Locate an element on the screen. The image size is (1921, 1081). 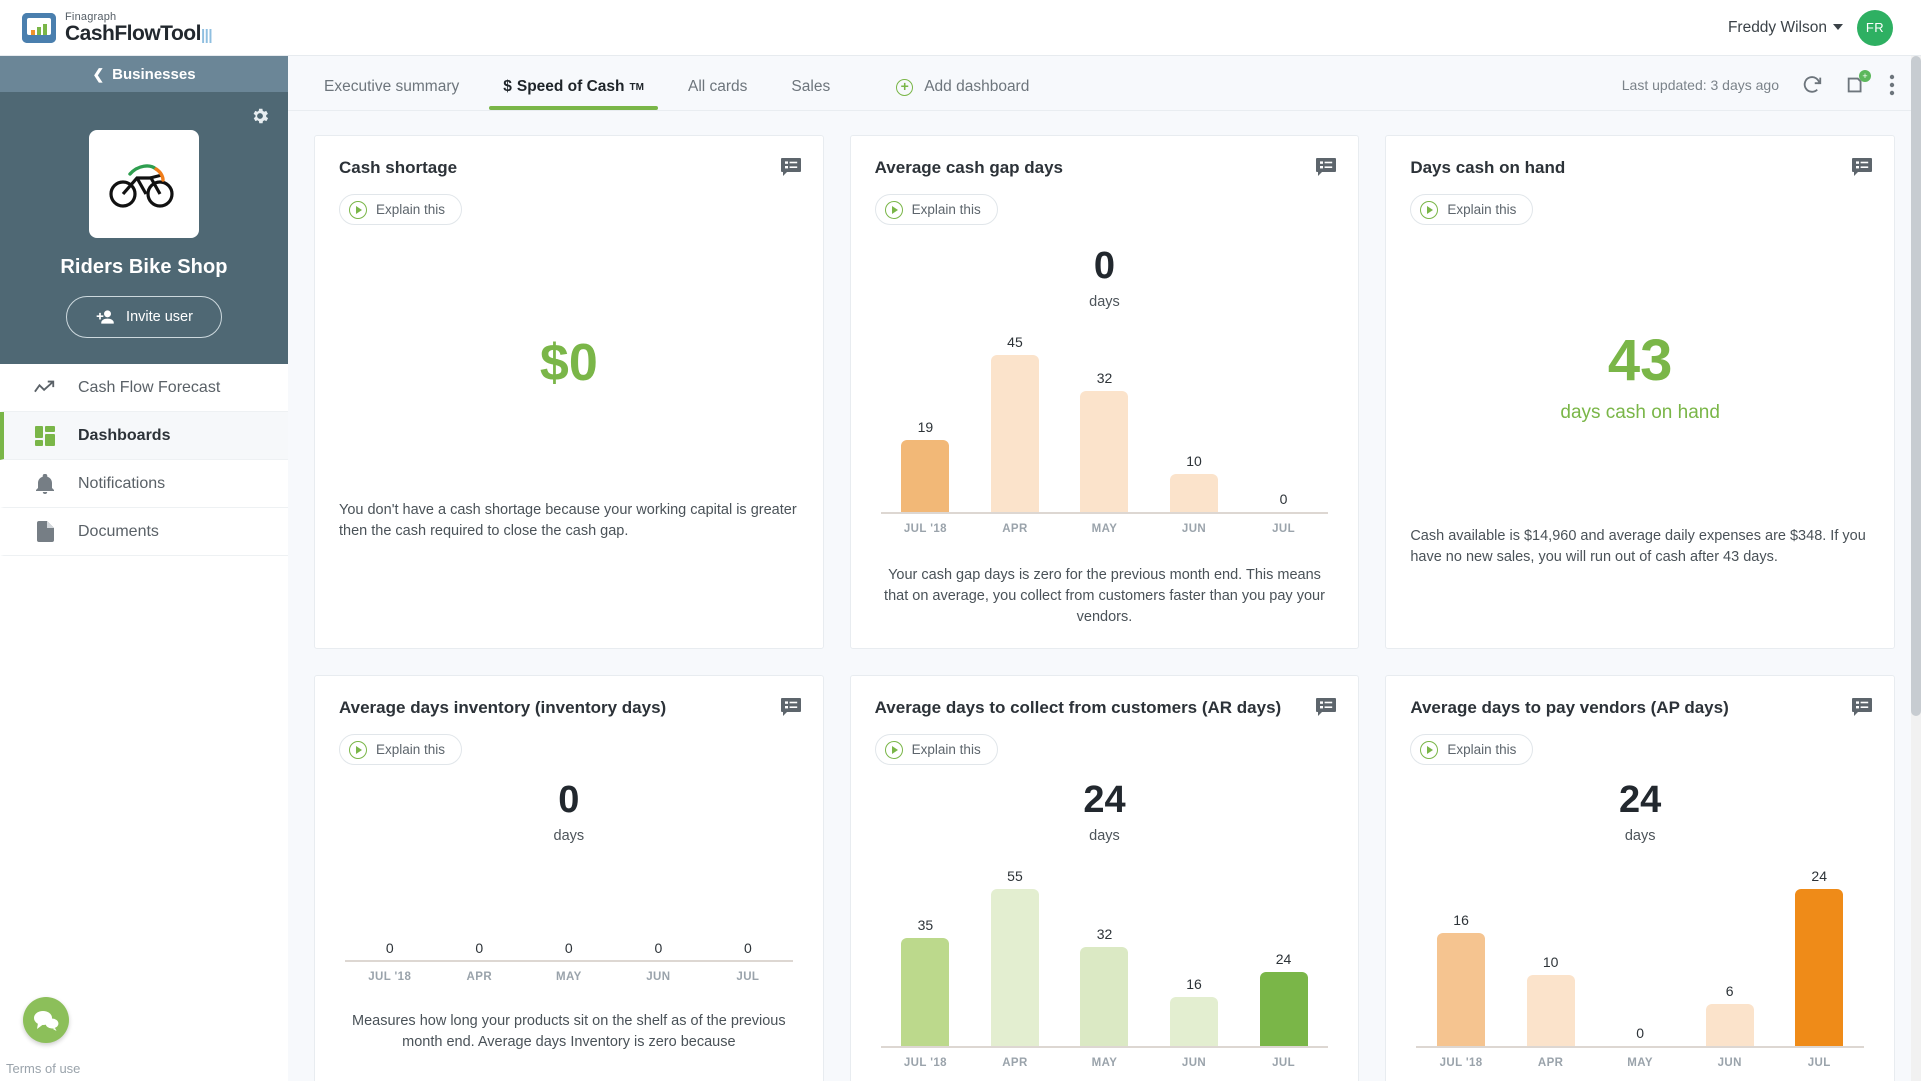
tab-label: Speed of Cash is located at coordinates (570, 86).